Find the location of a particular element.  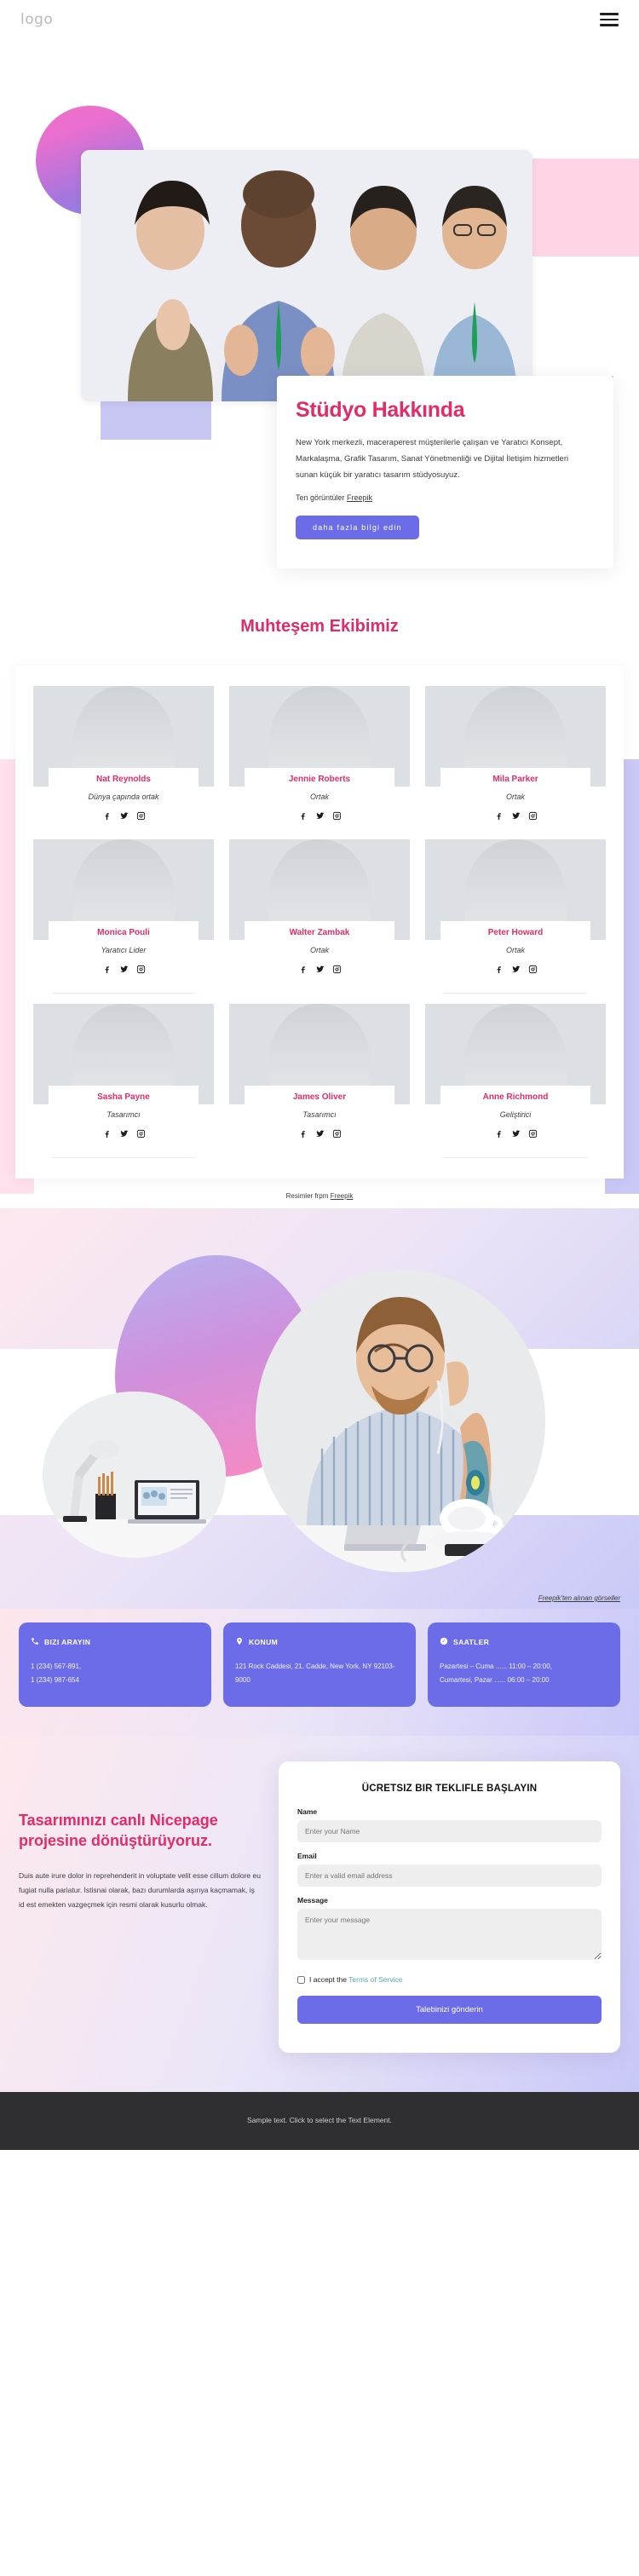

message-textarea is located at coordinates (449, 1935).